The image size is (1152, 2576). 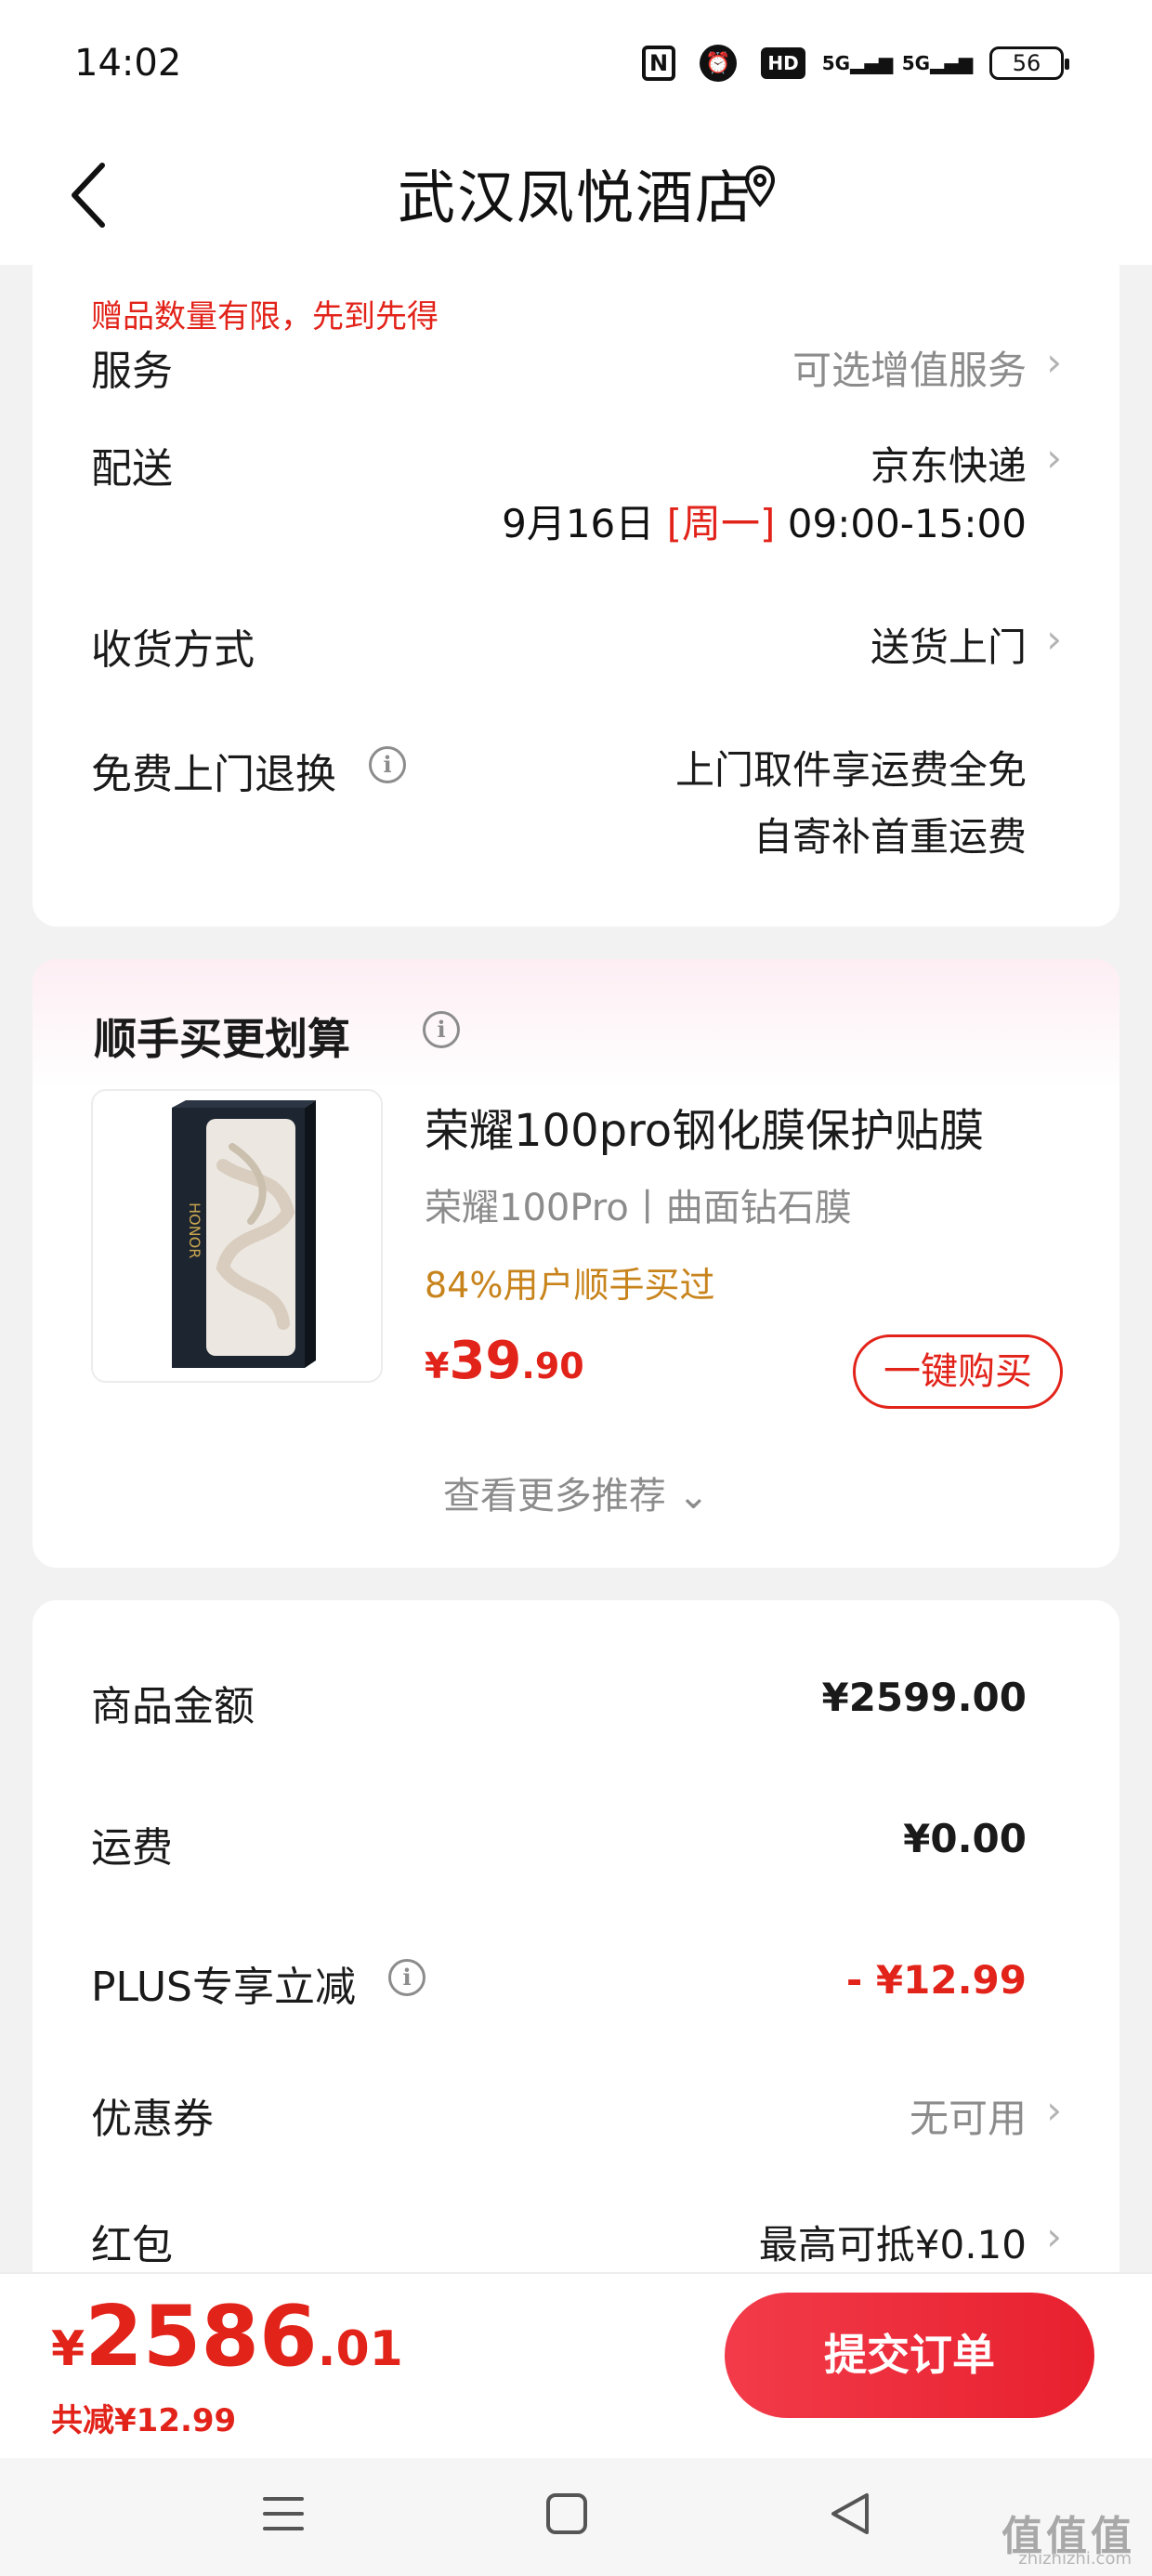 I want to click on chevron-down-icon: ⌄, so click(x=693, y=1496).